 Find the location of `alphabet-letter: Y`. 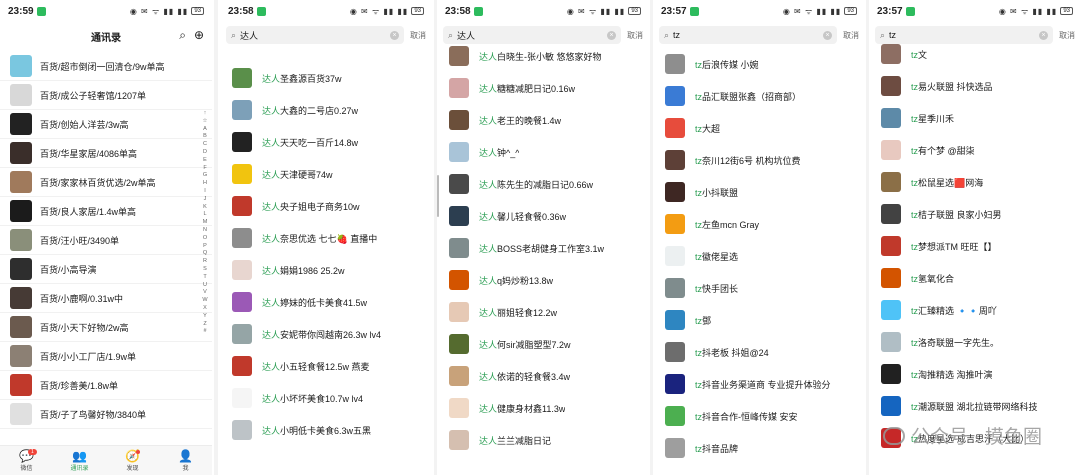

alphabet-letter: Y is located at coordinates (205, 317).